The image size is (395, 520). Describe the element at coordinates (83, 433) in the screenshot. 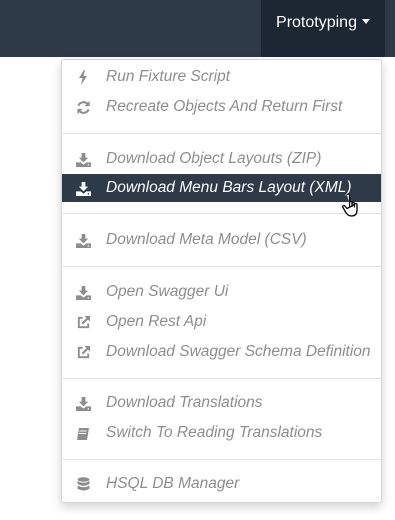

I see `book-icon` at that location.